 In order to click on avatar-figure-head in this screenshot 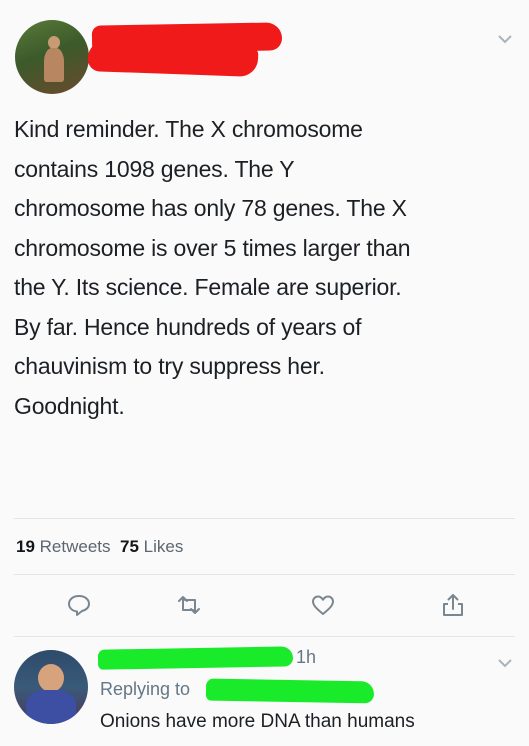, I will do `click(51, 678)`.